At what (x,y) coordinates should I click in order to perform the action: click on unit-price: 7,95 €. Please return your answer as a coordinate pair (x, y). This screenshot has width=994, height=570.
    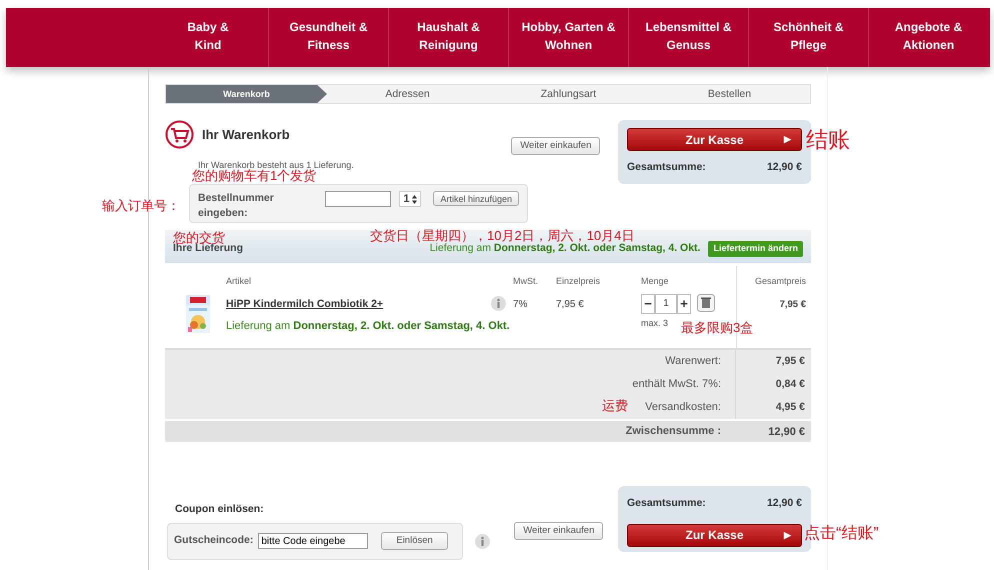
    Looking at the image, I should click on (570, 304).